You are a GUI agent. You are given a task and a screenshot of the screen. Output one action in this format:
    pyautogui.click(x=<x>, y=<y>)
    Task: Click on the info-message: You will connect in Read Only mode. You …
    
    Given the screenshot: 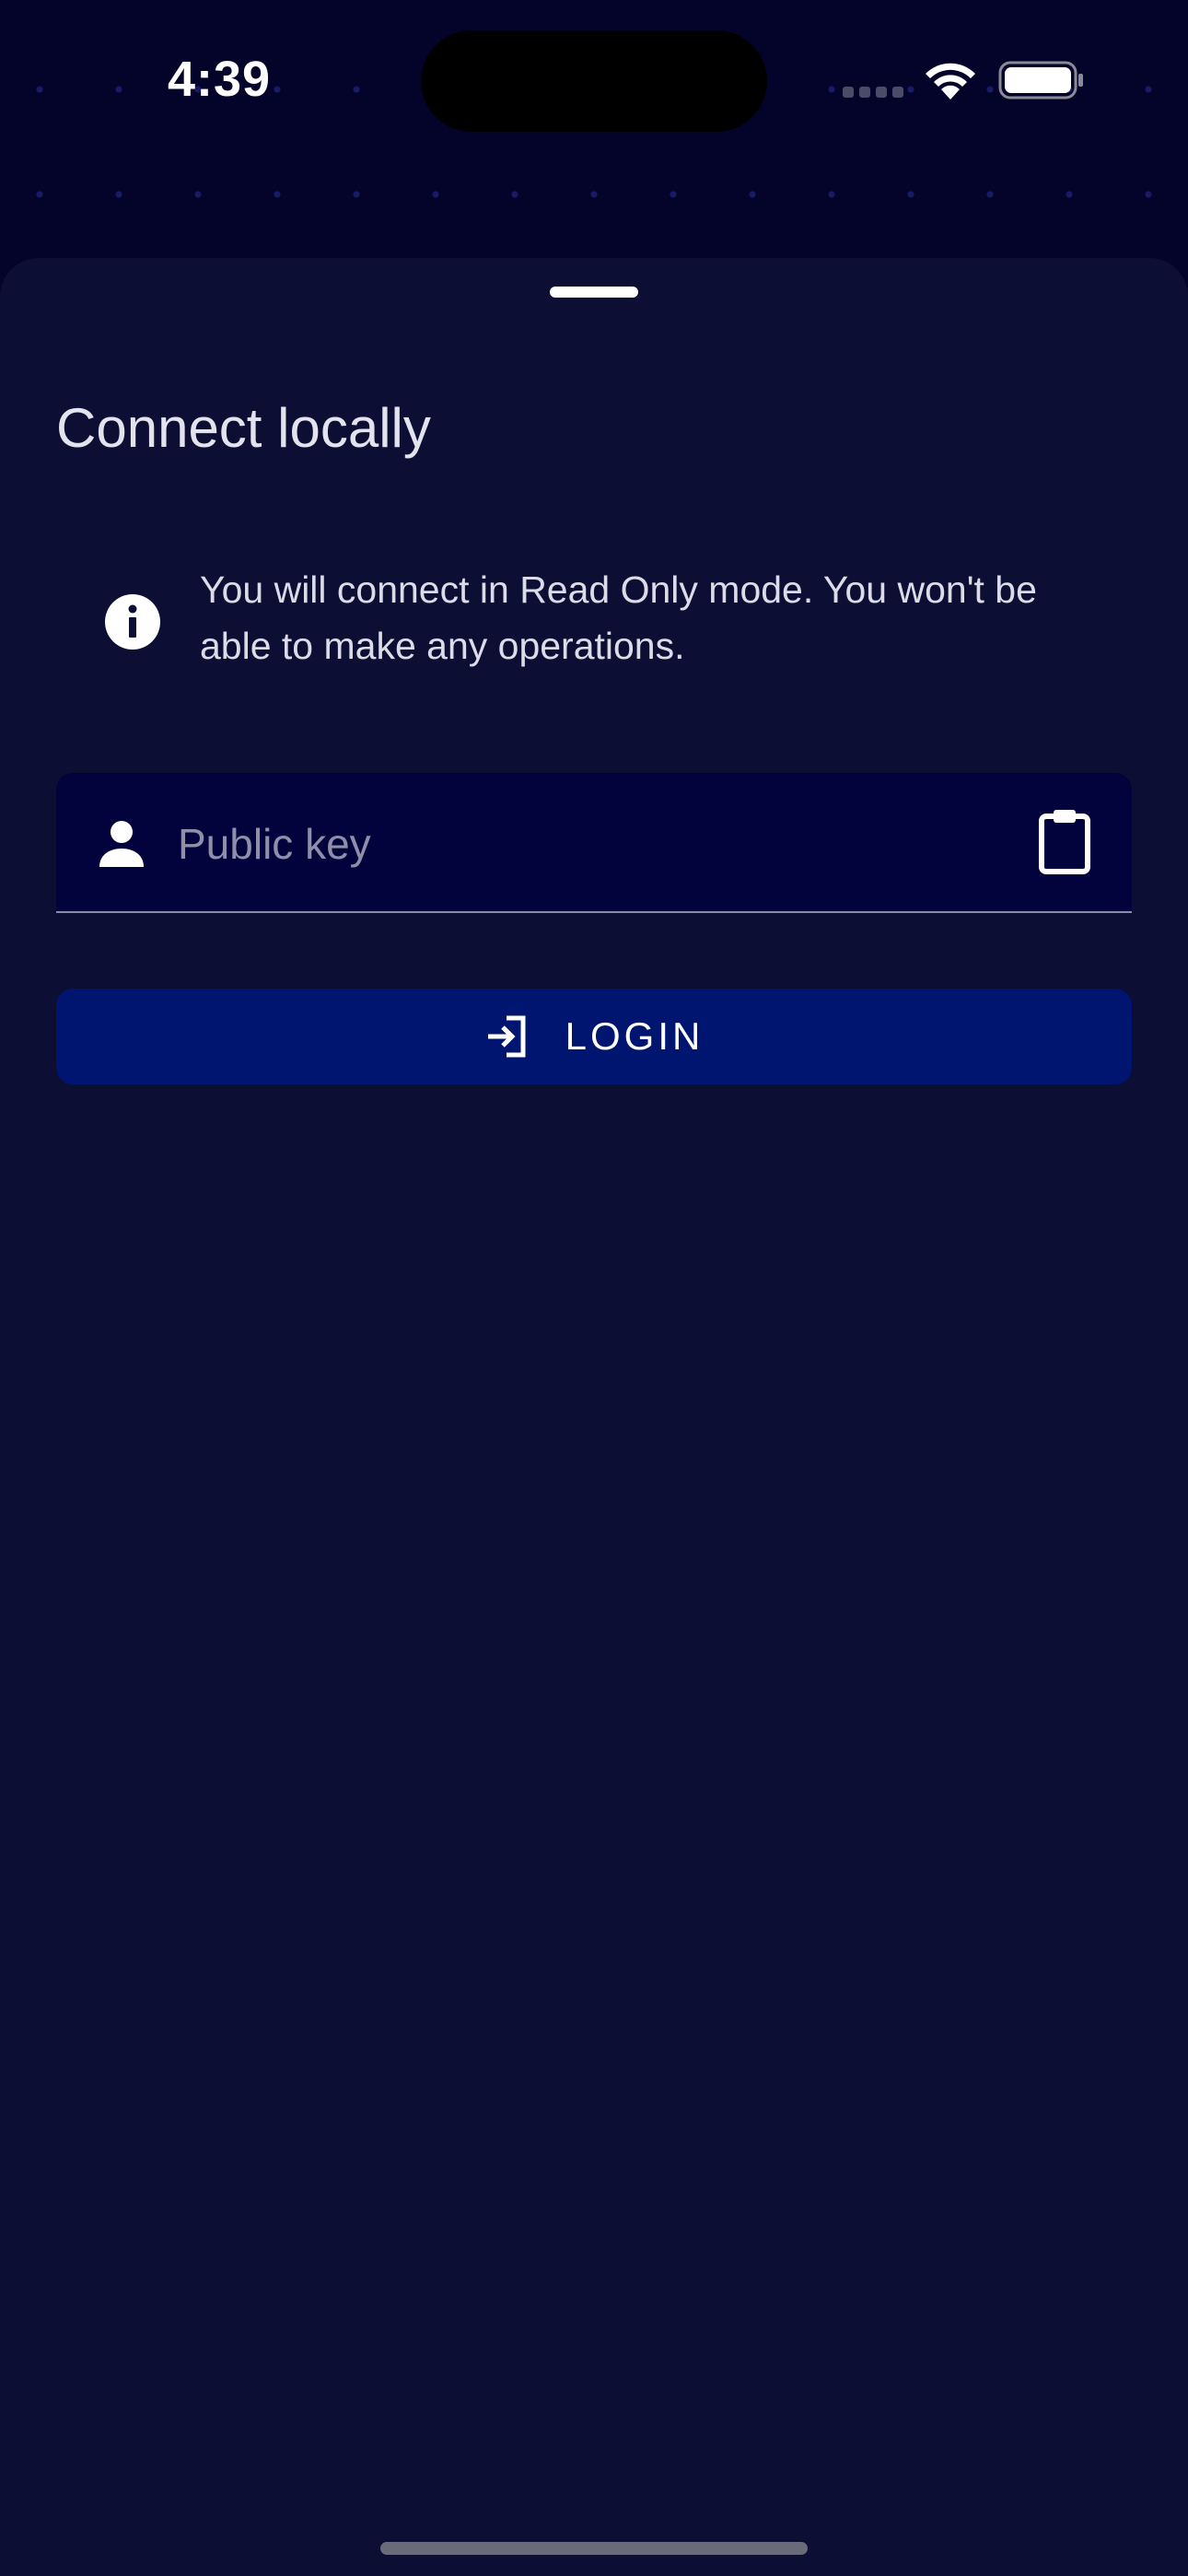 What is the action you would take?
    pyautogui.click(x=618, y=617)
    